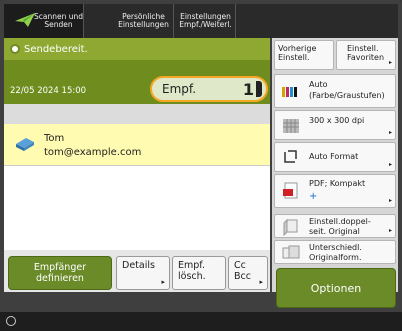 Image resolution: width=402 pixels, height=331 pixels. What do you see at coordinates (335, 191) in the screenshot?
I see `file-format-button: PDF; Kompakt + ▸` at bounding box center [335, 191].